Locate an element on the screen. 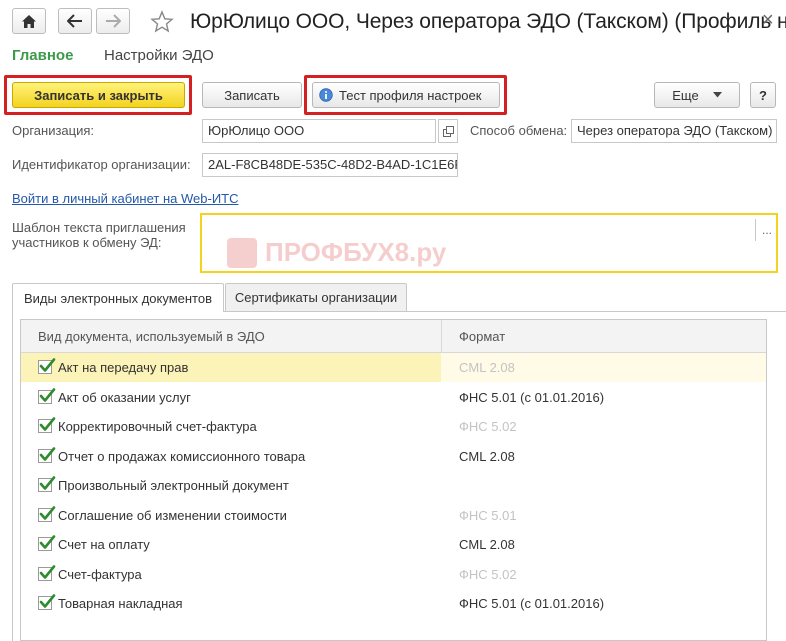 This screenshot has height=641, width=786. watermark-logo: ПРОФБУХ8.ру is located at coordinates (336, 252).